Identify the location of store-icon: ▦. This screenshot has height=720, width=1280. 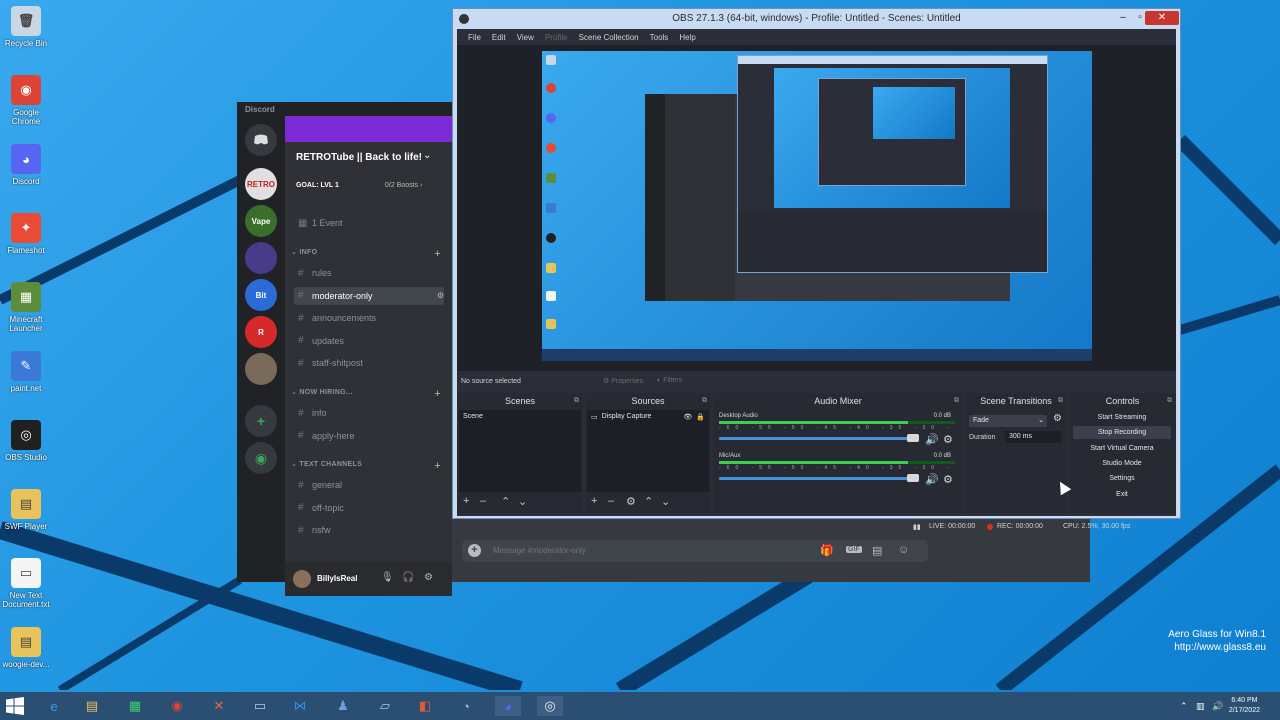
(135, 706).